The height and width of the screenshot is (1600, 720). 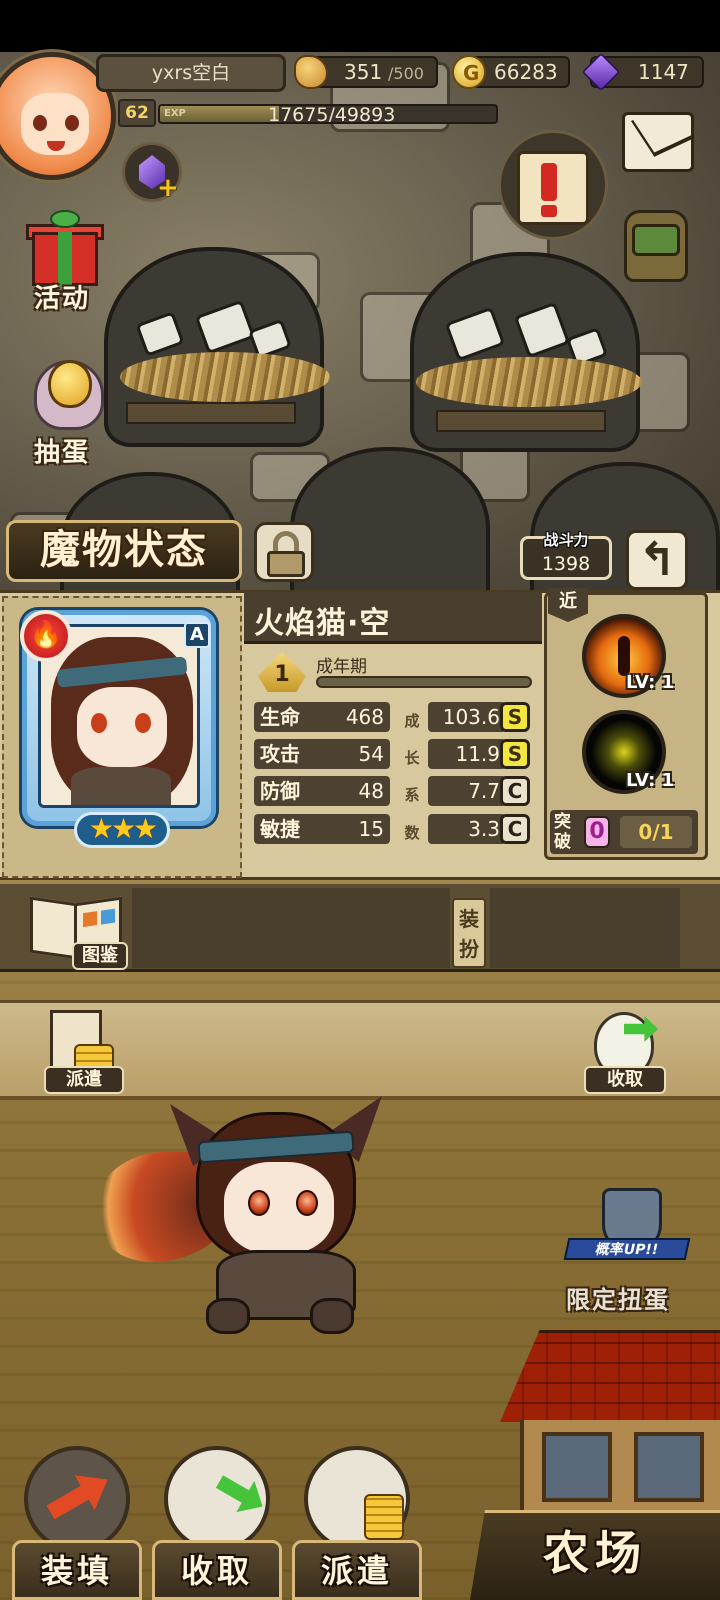 I want to click on stamina-value: 351, so click(x=363, y=72).